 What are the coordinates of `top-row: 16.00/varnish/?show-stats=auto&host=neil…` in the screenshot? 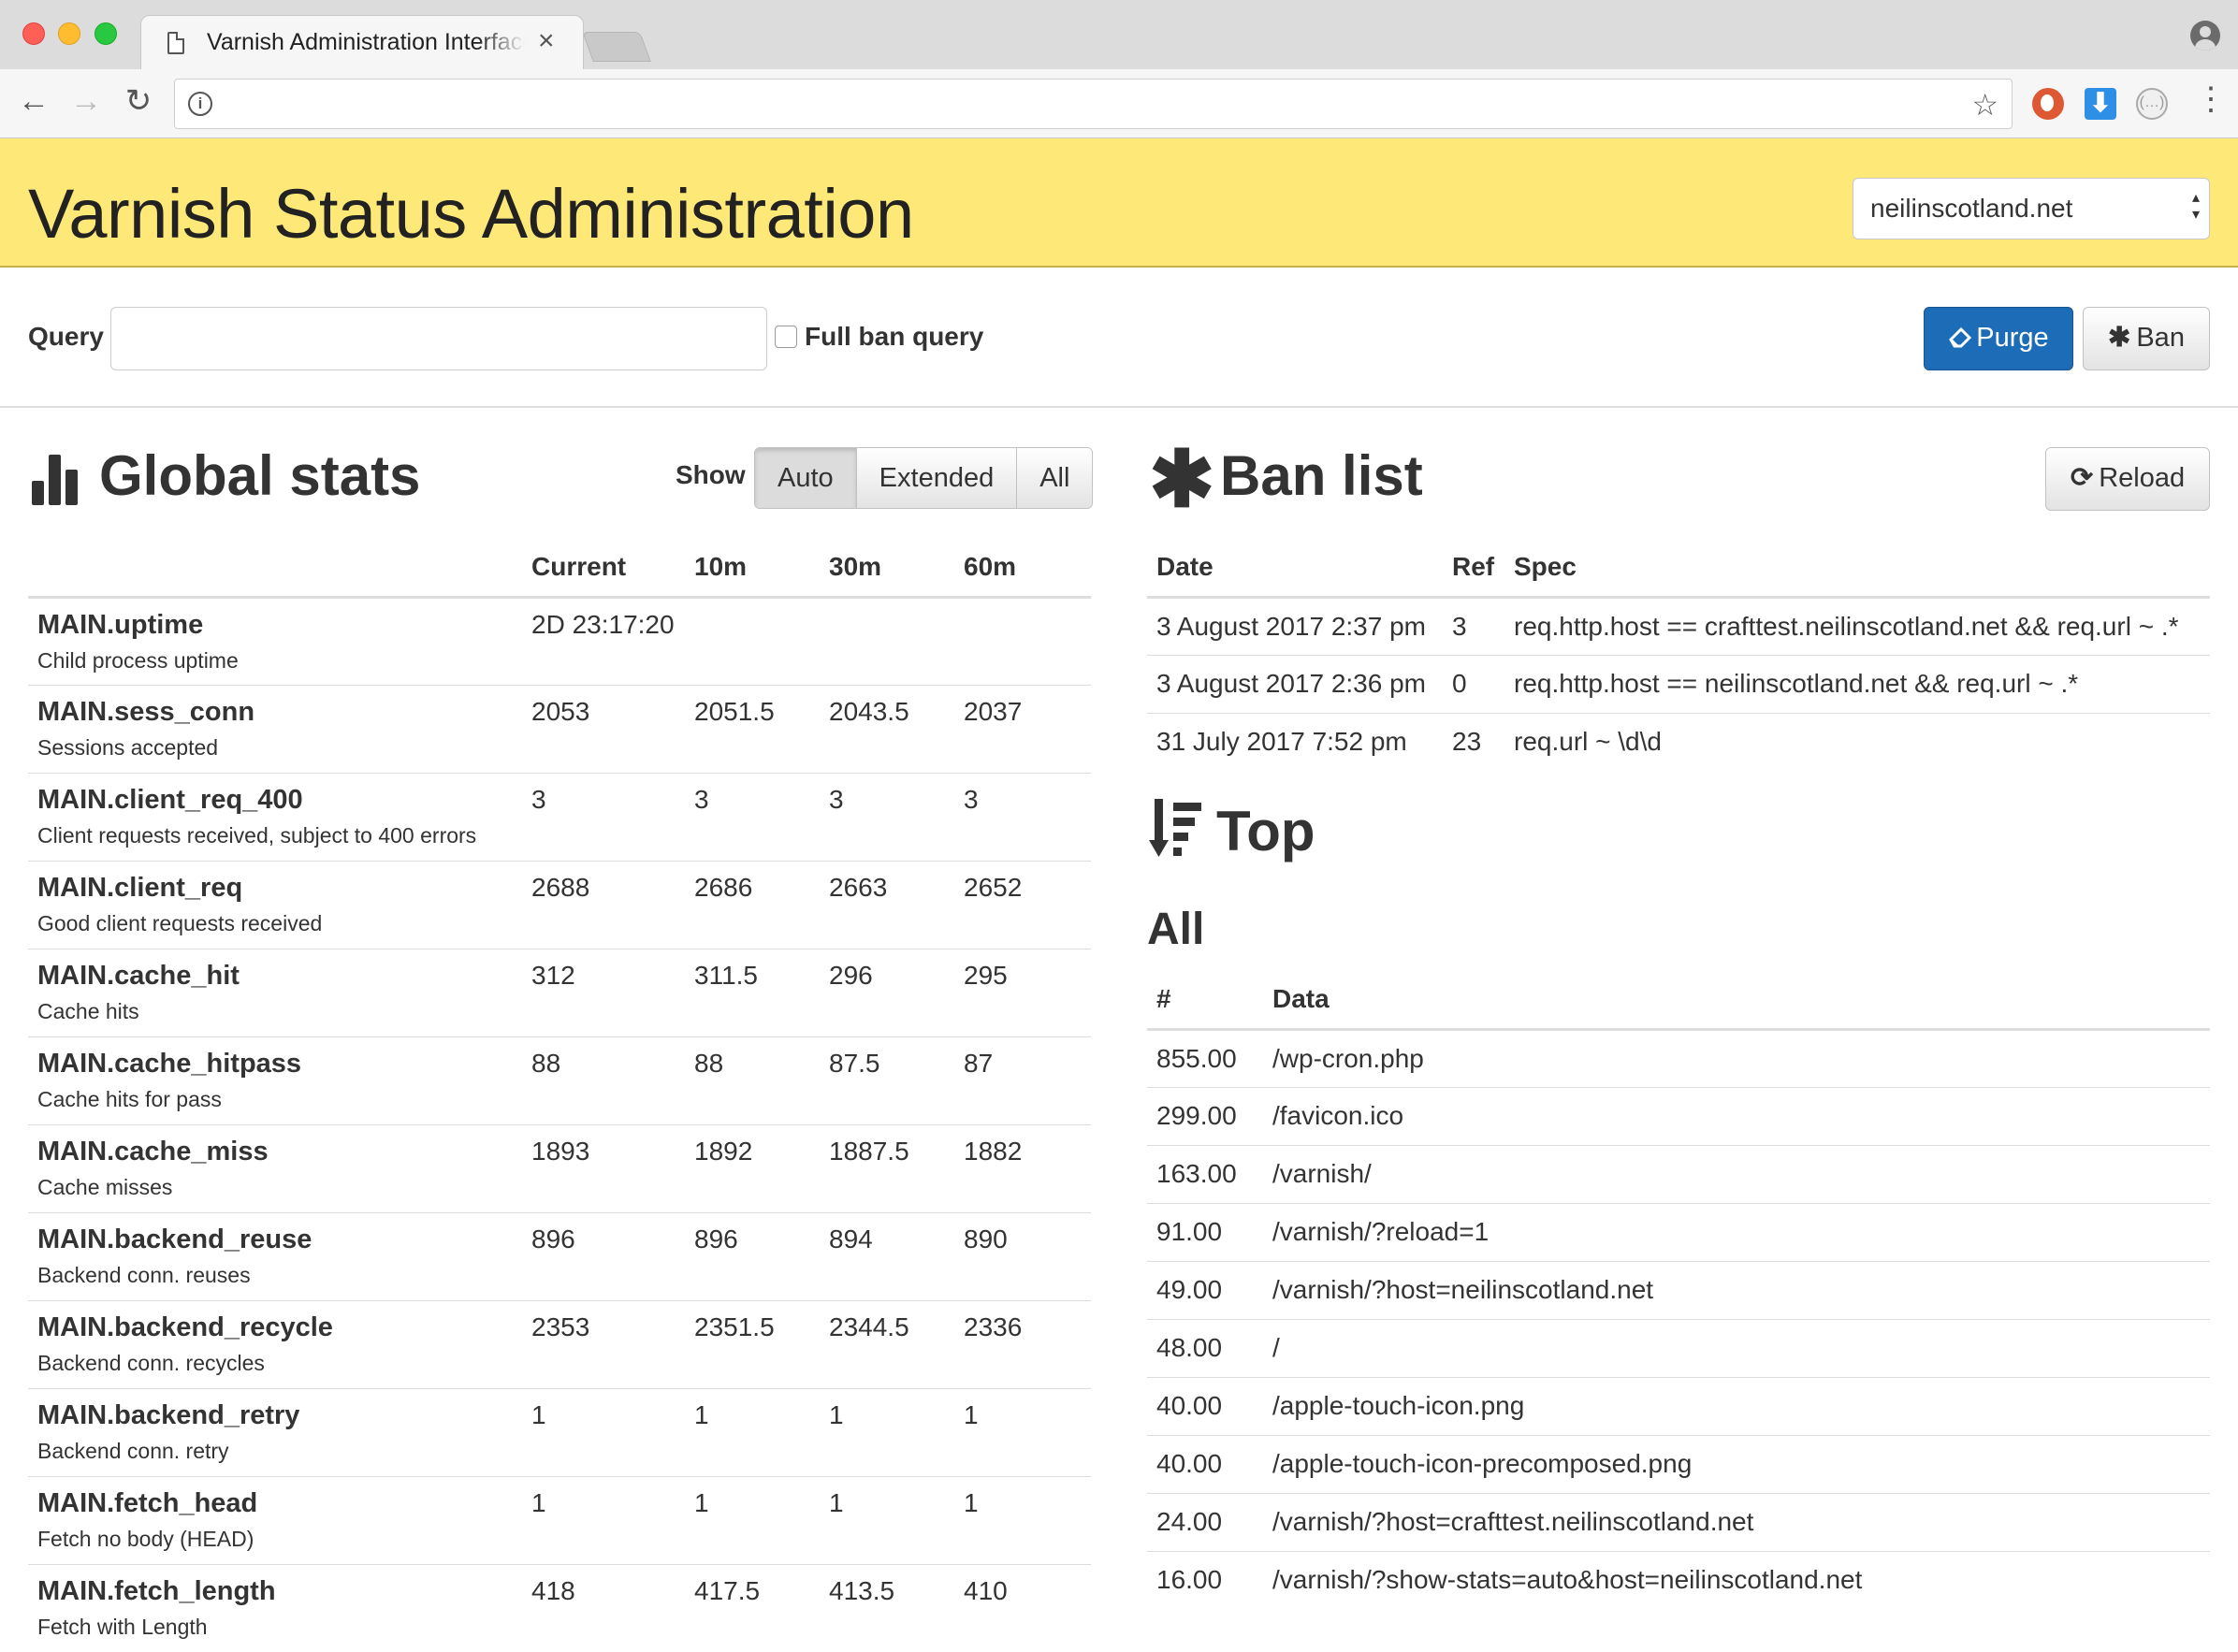 It's located at (1678, 1579).